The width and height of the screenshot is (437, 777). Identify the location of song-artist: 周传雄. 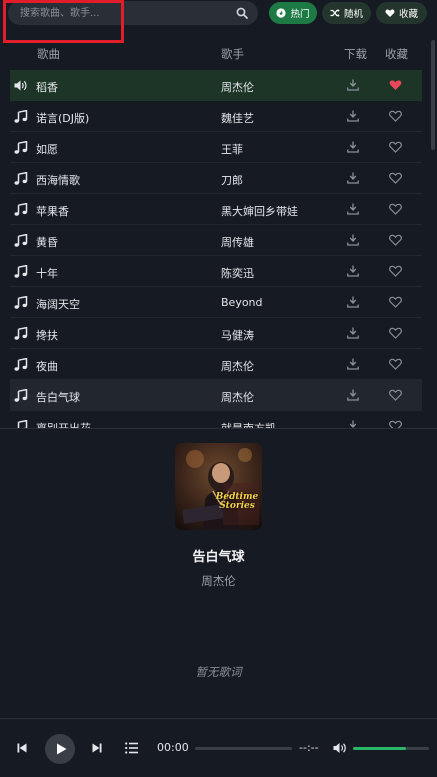
(237, 242).